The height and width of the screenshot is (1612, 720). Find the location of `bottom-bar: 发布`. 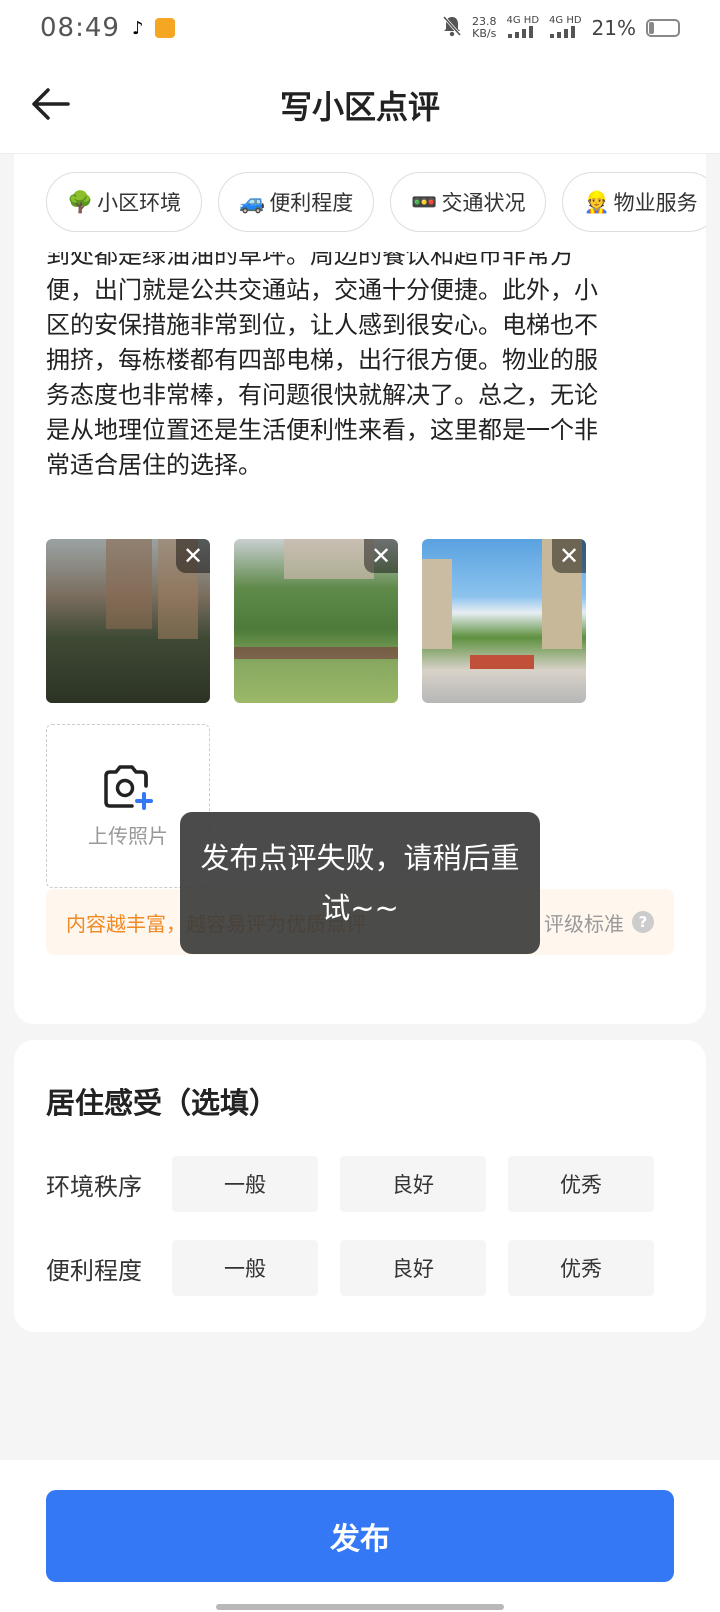

bottom-bar: 发布 is located at coordinates (360, 1536).